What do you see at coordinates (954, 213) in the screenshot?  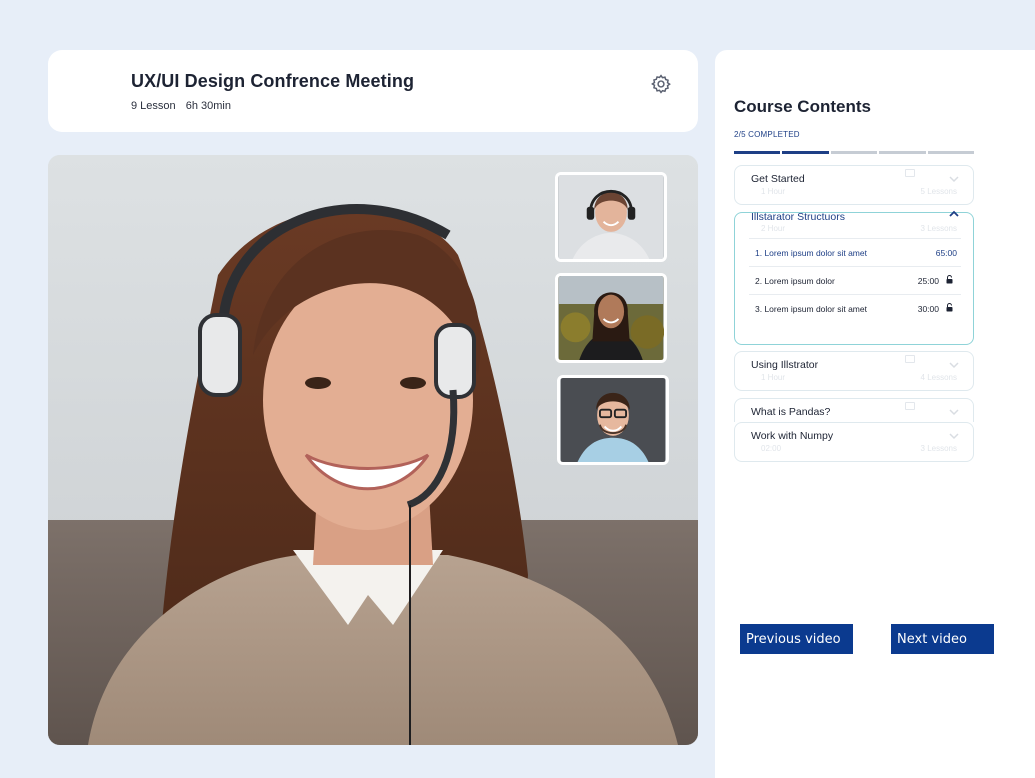 I see `chevron-up-icon` at bounding box center [954, 213].